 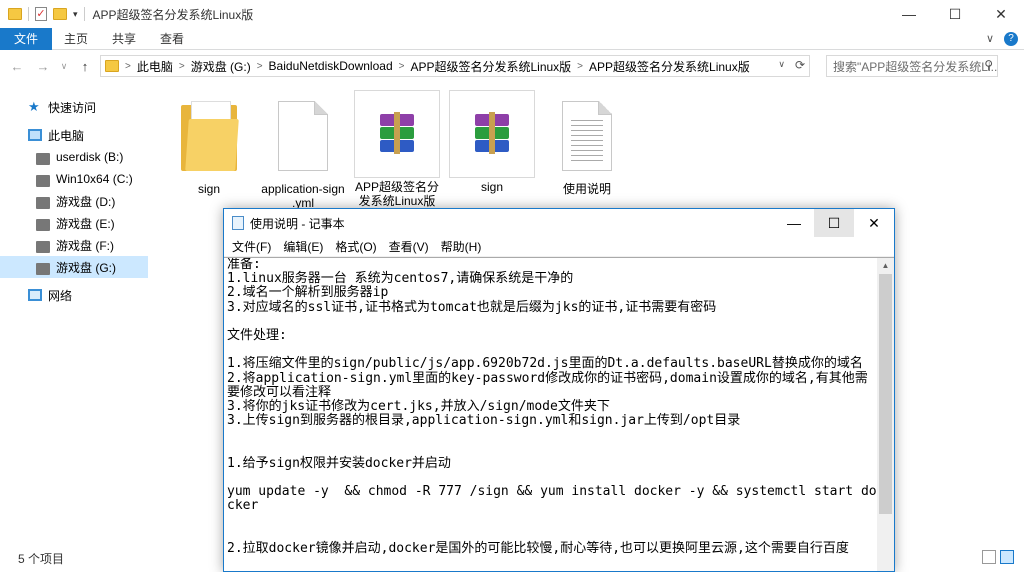 I want to click on breadcrumb-app-subfolder: APP超级签名分发系统Linux版, so click(x=669, y=66).